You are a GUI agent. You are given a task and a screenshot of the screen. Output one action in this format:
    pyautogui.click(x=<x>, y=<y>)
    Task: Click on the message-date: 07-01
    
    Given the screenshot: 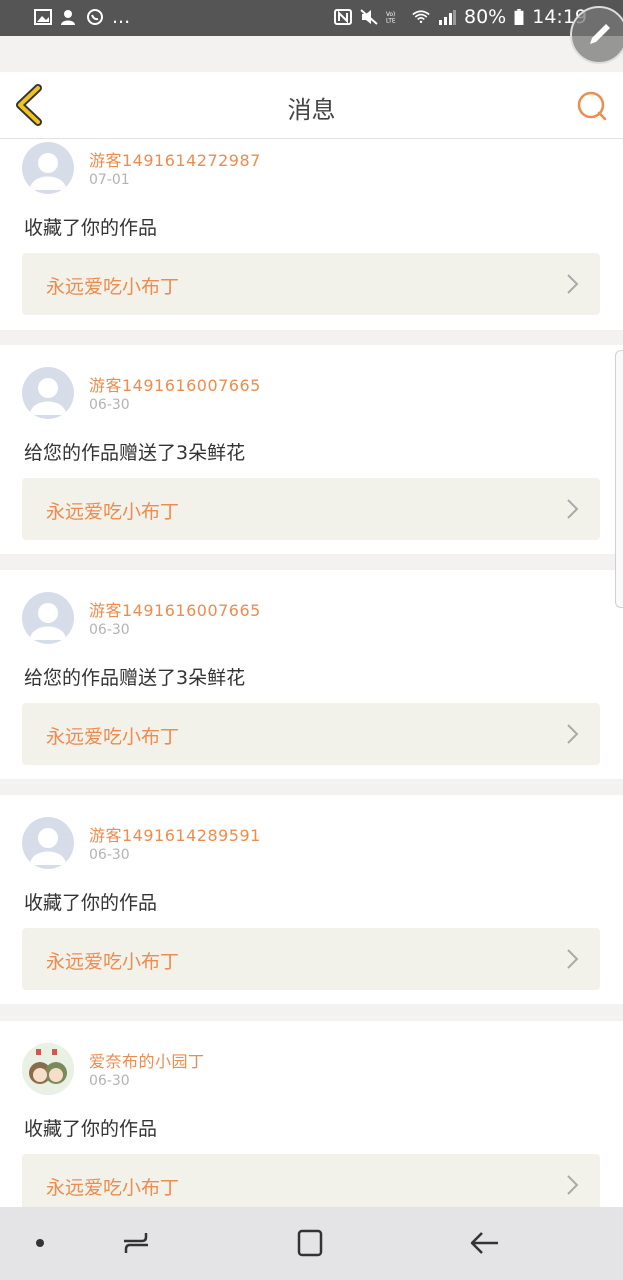 What is the action you would take?
    pyautogui.click(x=109, y=180)
    